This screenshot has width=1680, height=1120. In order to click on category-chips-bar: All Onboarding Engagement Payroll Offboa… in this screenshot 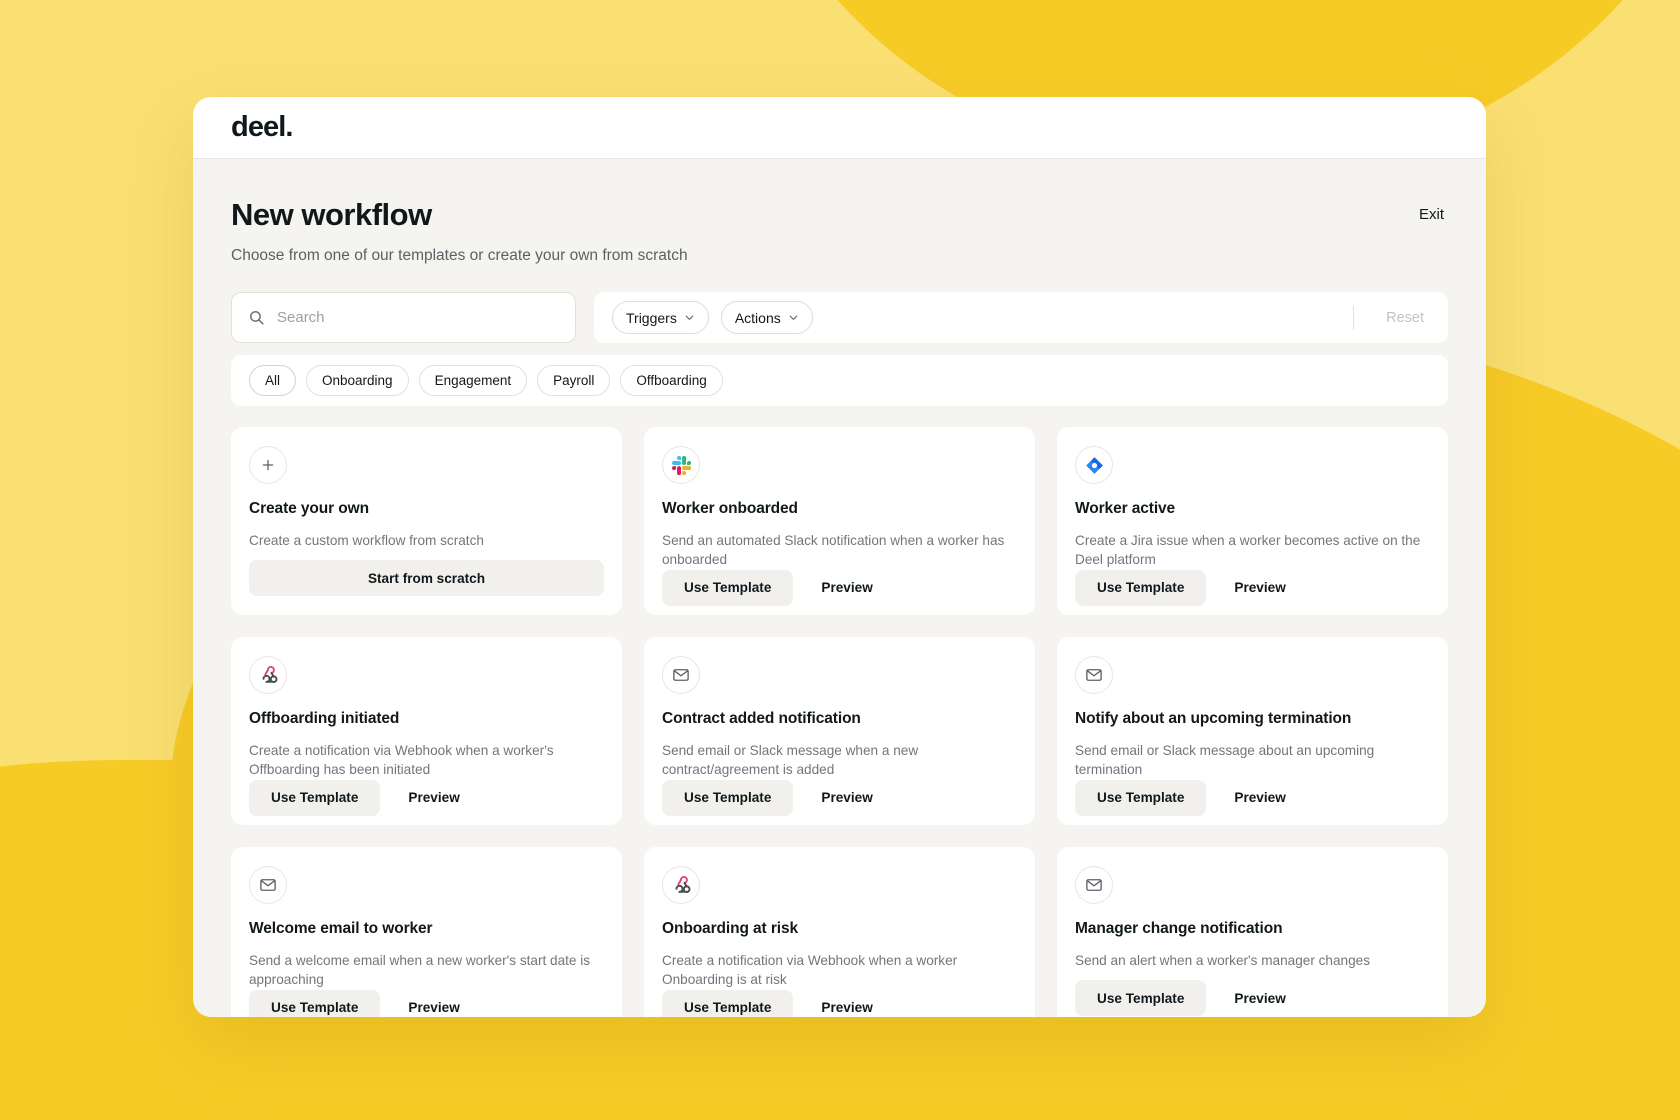, I will do `click(839, 380)`.